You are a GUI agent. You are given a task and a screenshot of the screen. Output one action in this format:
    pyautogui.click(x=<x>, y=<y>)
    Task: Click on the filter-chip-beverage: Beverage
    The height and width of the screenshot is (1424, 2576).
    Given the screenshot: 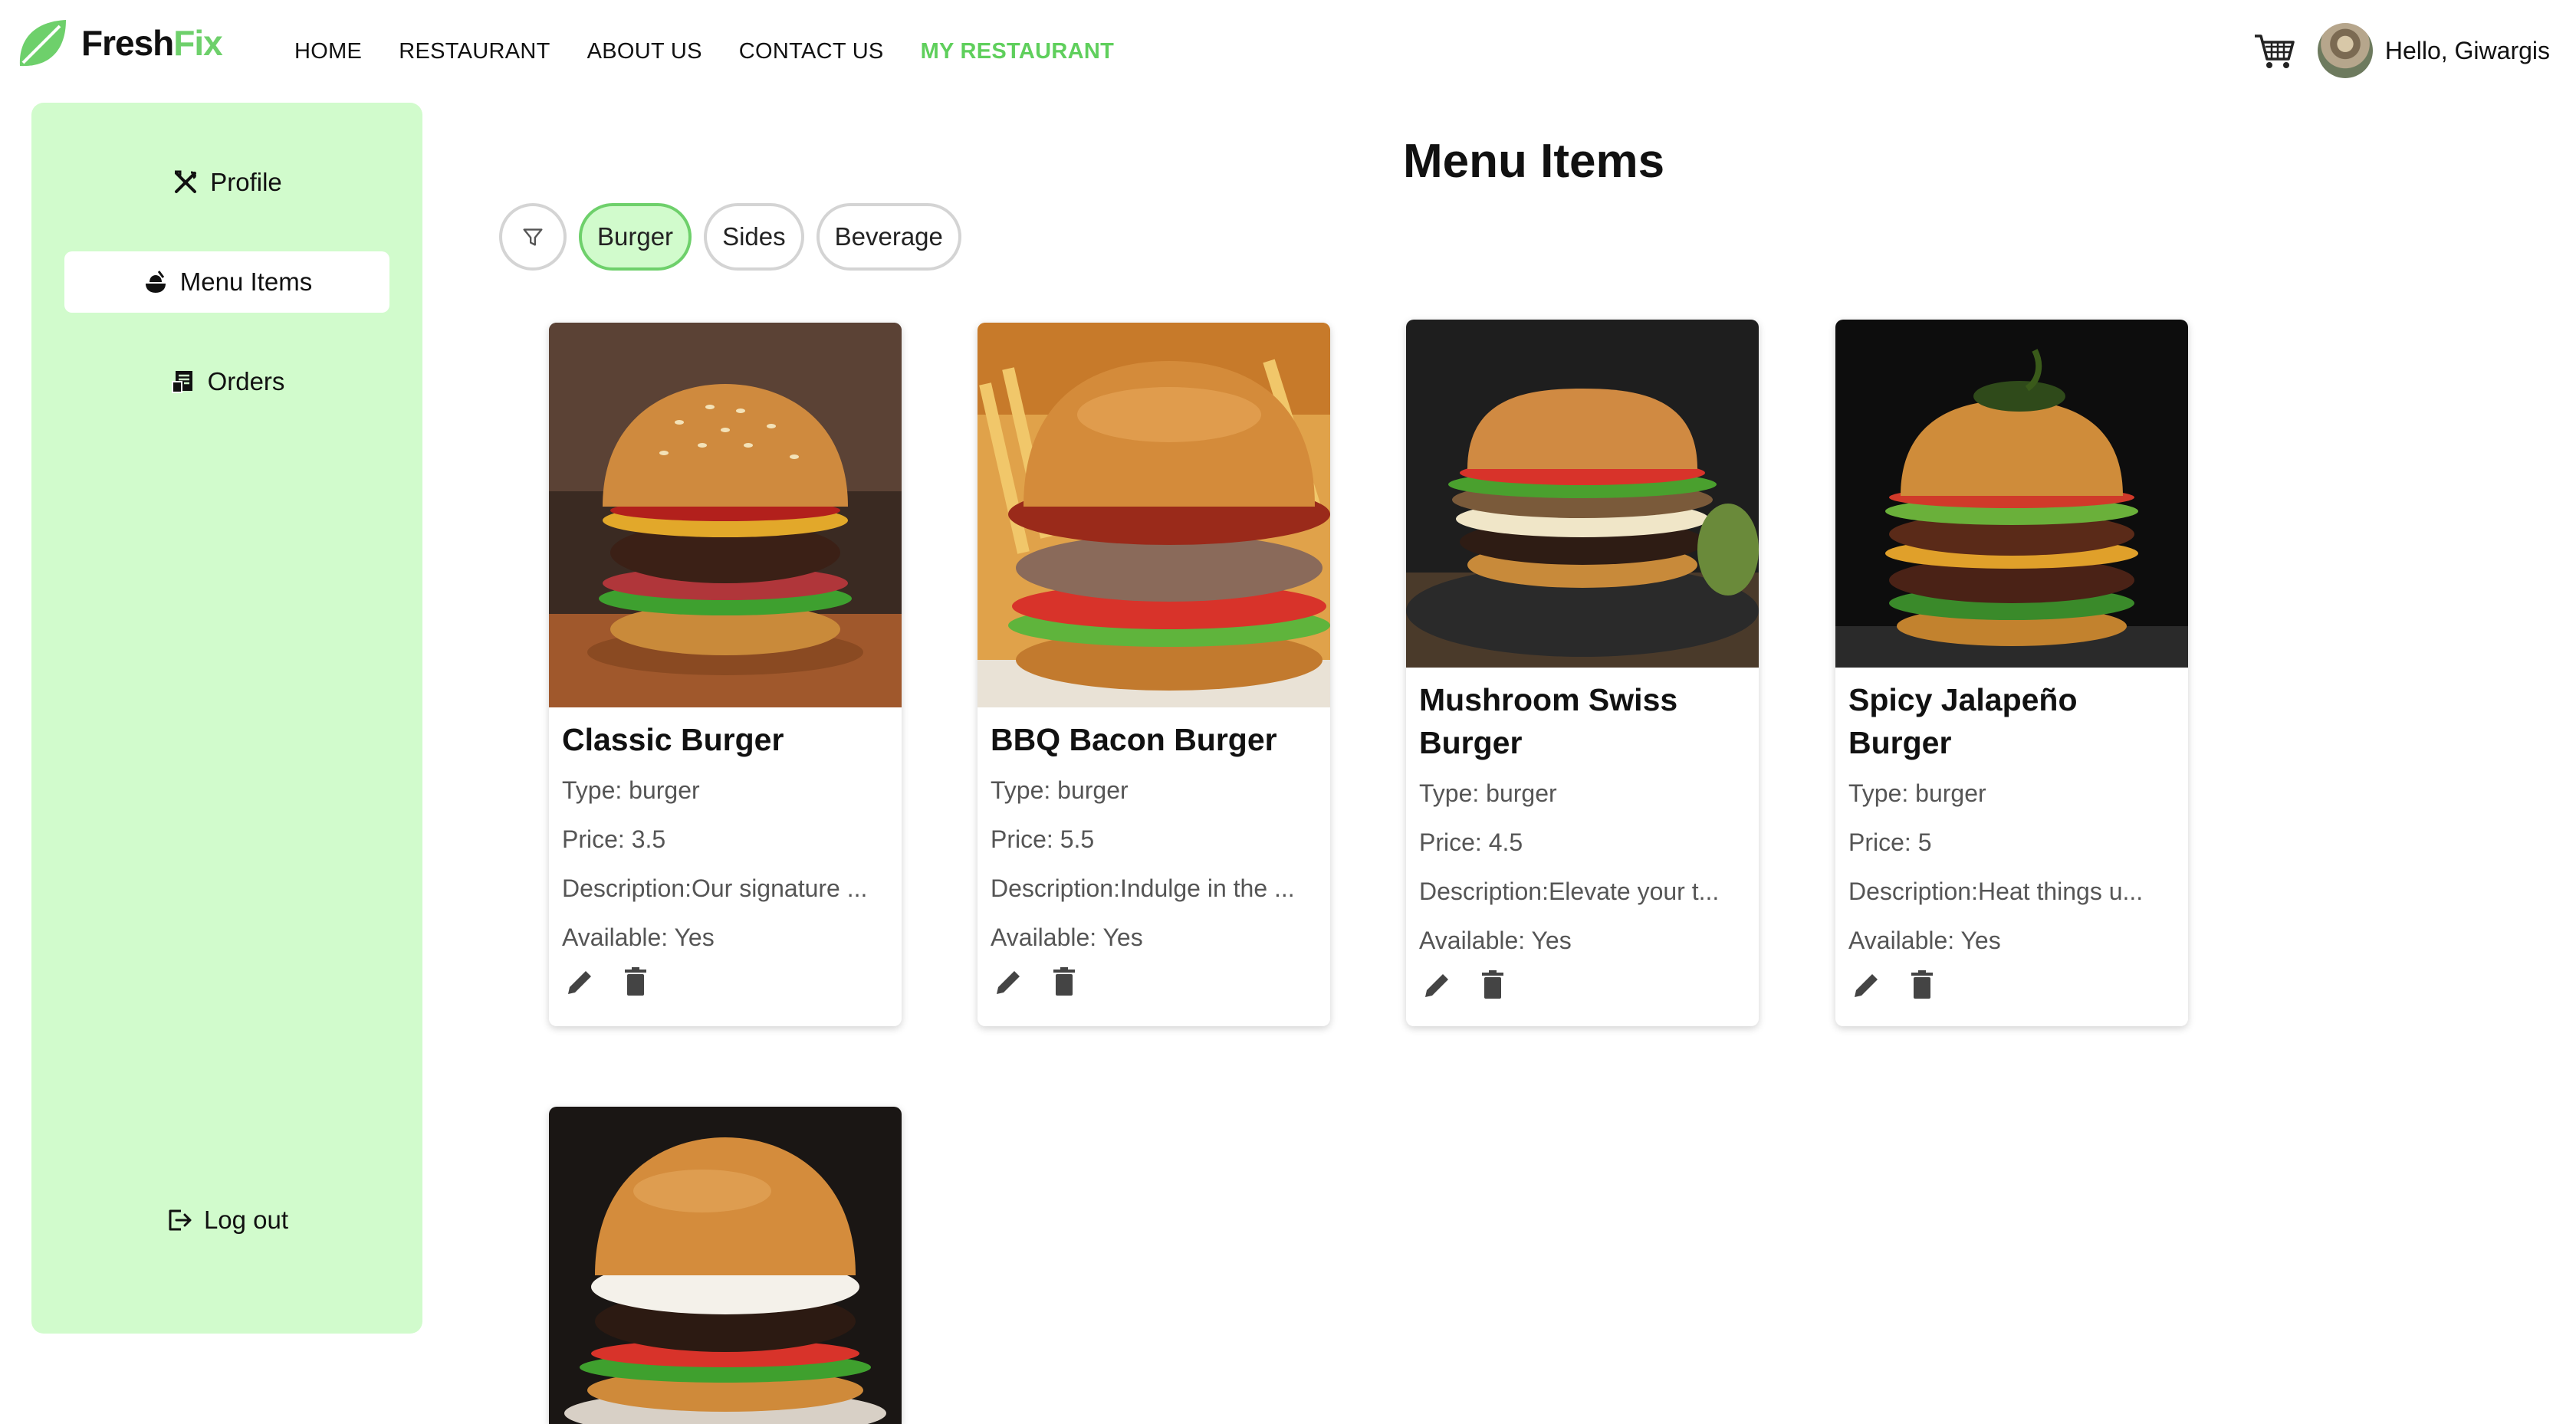 What is the action you would take?
    pyautogui.click(x=889, y=237)
    